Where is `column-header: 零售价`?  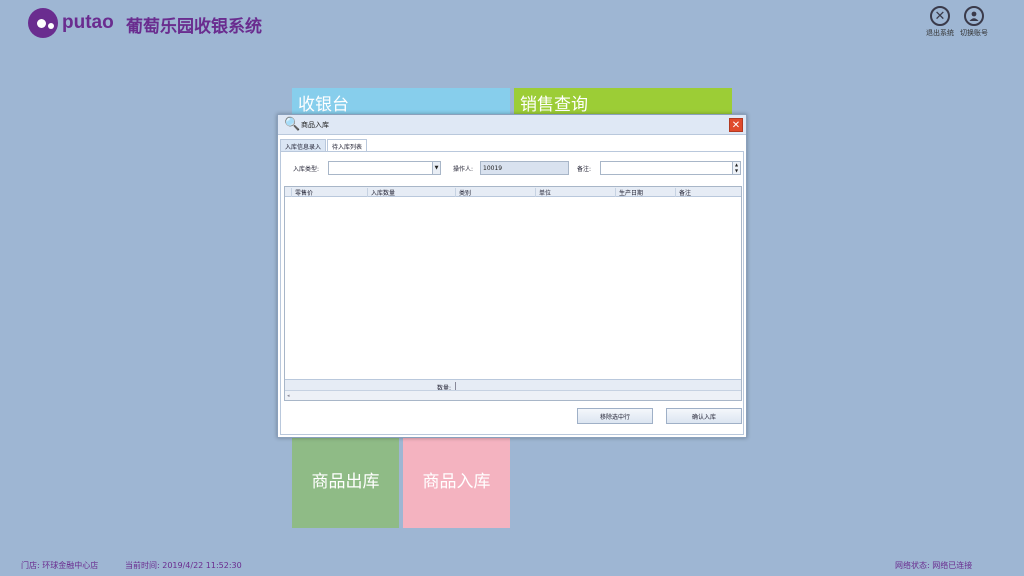 column-header: 零售价 is located at coordinates (329, 192).